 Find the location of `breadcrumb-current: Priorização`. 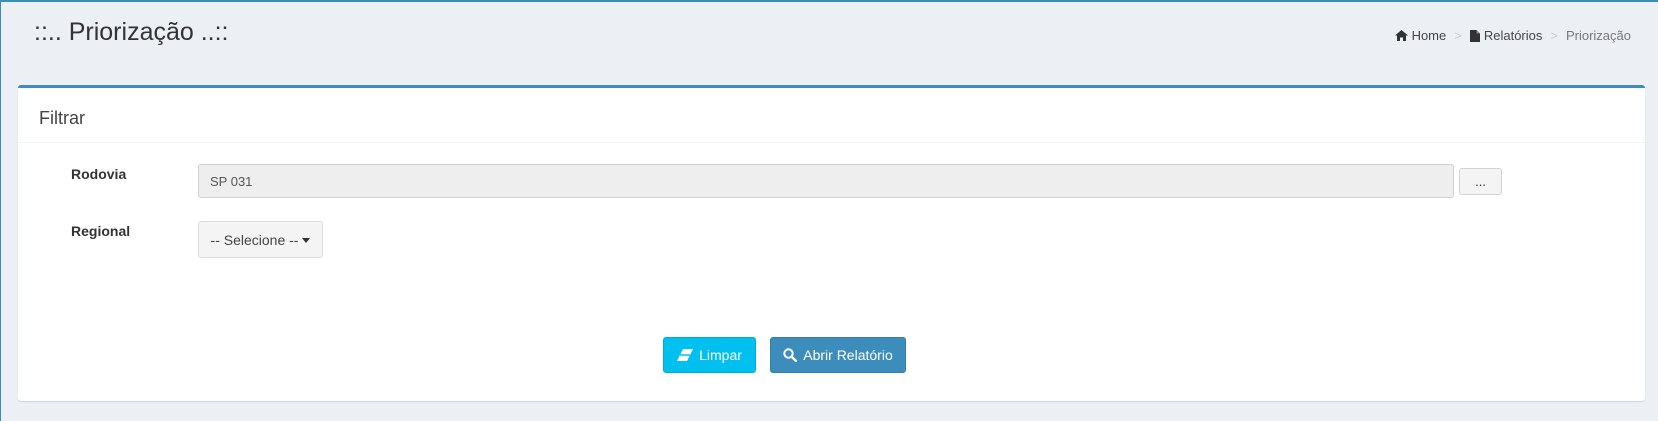

breadcrumb-current: Priorização is located at coordinates (1598, 35).